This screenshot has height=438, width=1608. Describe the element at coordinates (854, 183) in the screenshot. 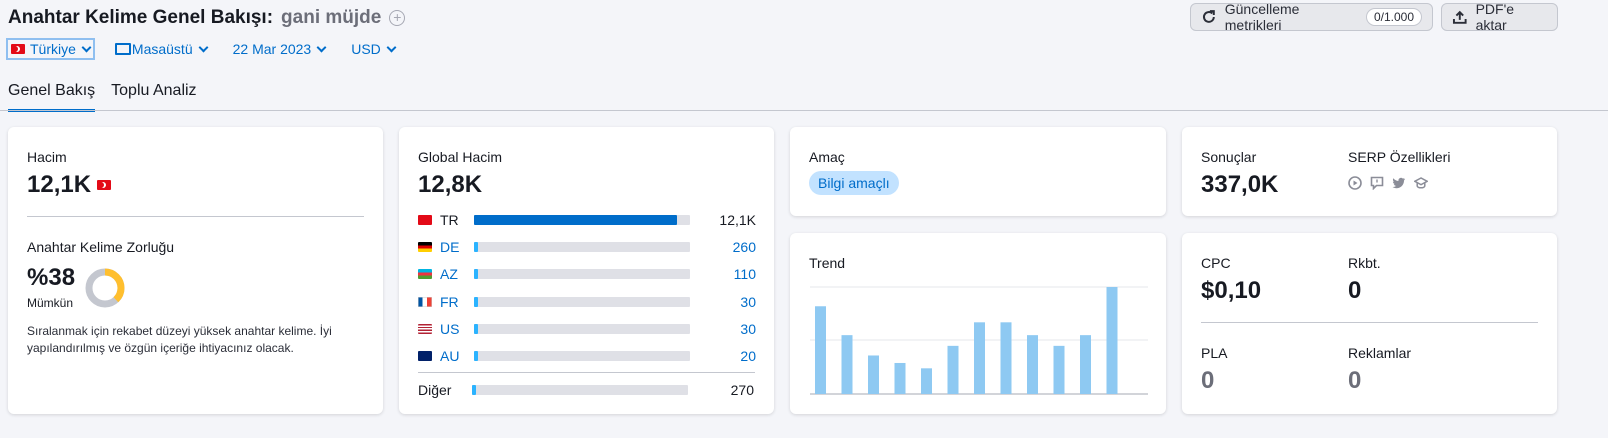

I see `intent-badge: Bilgi amaçlı` at that location.